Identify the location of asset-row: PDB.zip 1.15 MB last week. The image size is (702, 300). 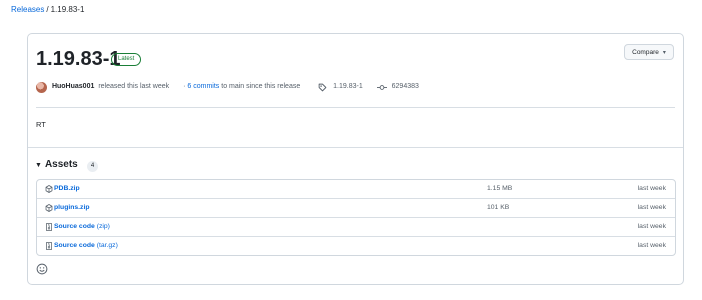
(356, 189).